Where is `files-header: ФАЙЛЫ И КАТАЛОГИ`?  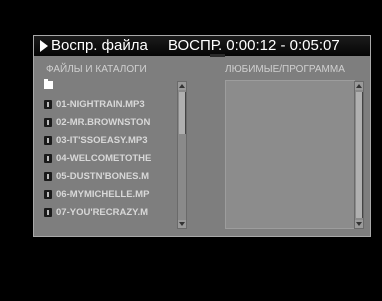 files-header: ФАЙЛЫ И КАТАЛОГИ is located at coordinates (96, 69).